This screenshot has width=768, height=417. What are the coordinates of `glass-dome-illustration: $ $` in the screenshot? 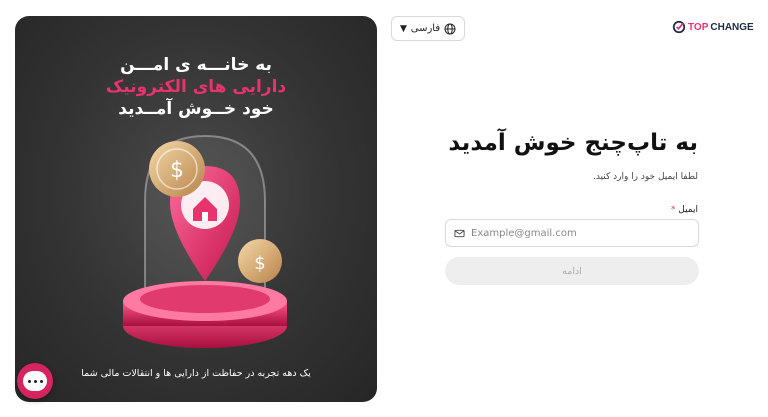 It's located at (205, 241).